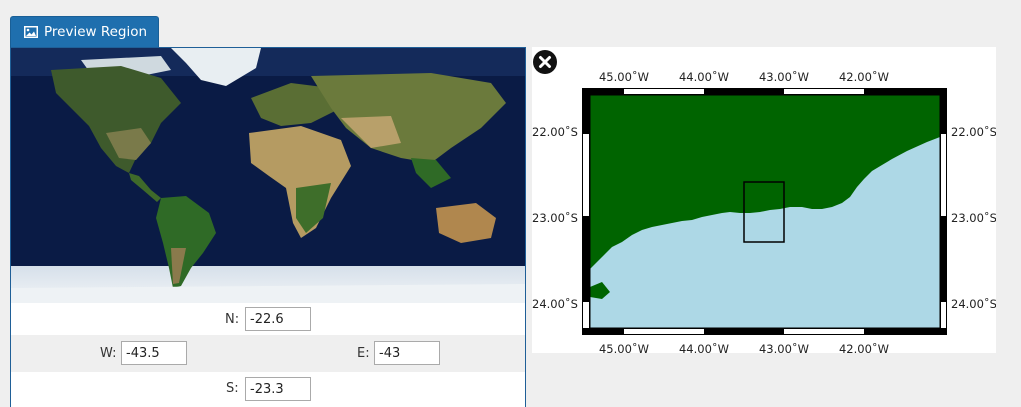 This screenshot has width=1021, height=407. Describe the element at coordinates (704, 76) in the screenshot. I see `x-tick-top: 44.00˚W` at that location.